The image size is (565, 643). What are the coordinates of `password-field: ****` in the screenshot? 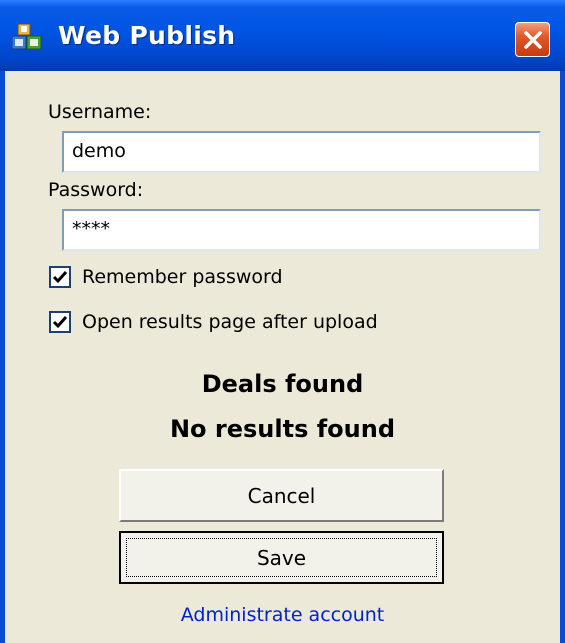 It's located at (301, 230).